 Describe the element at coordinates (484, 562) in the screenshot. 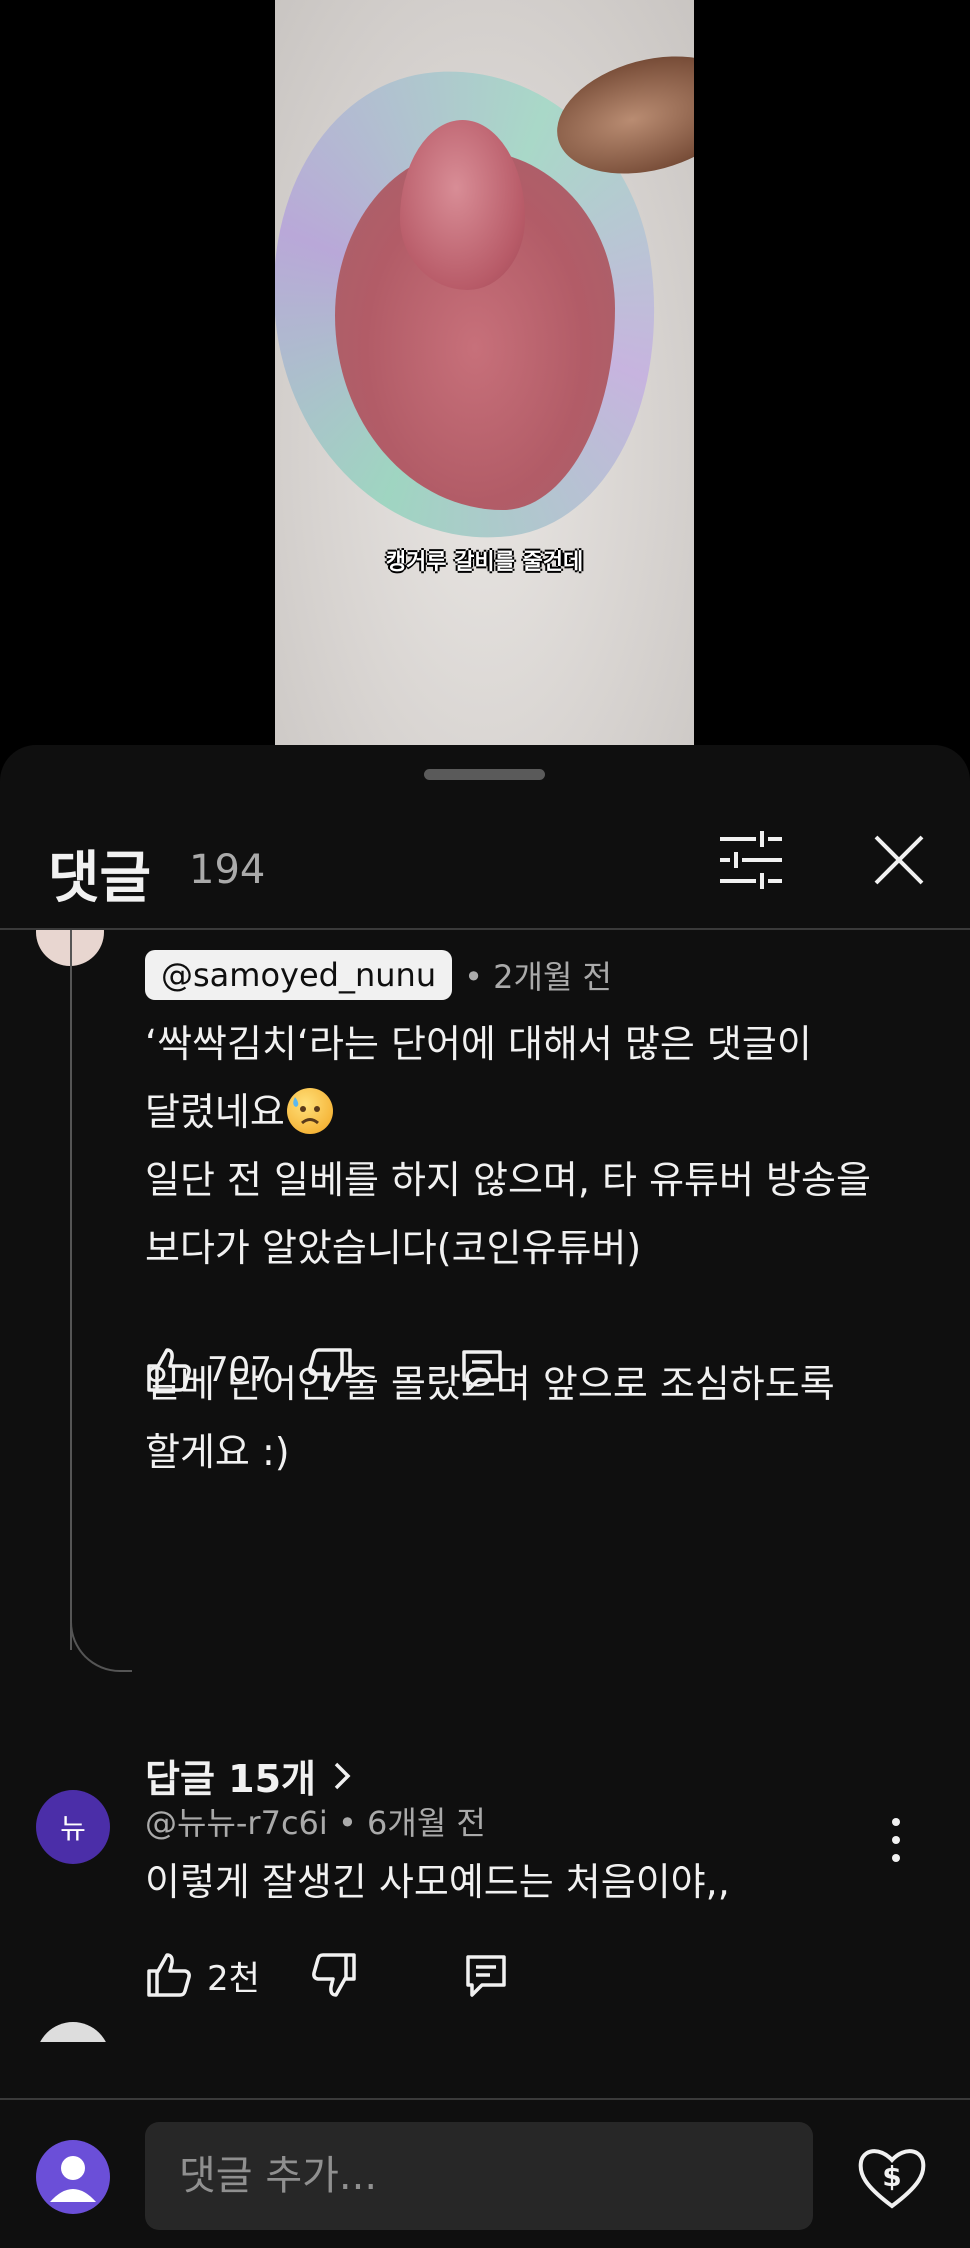

I see `video-caption: 캥거루 갈비를 줄건데` at that location.